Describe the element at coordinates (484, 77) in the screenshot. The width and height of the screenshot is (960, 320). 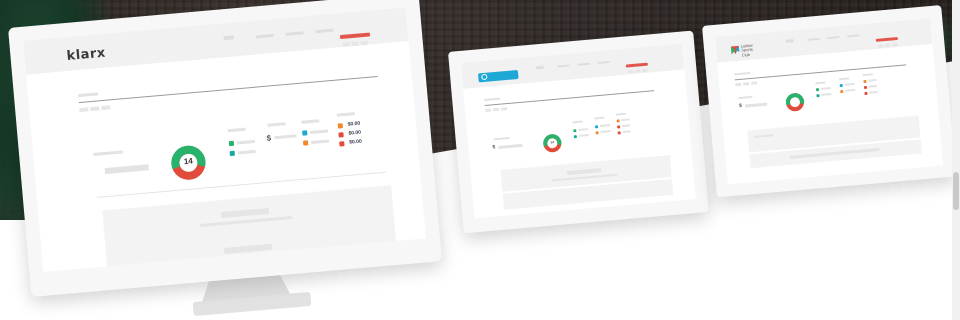
I see `gear-icon` at that location.